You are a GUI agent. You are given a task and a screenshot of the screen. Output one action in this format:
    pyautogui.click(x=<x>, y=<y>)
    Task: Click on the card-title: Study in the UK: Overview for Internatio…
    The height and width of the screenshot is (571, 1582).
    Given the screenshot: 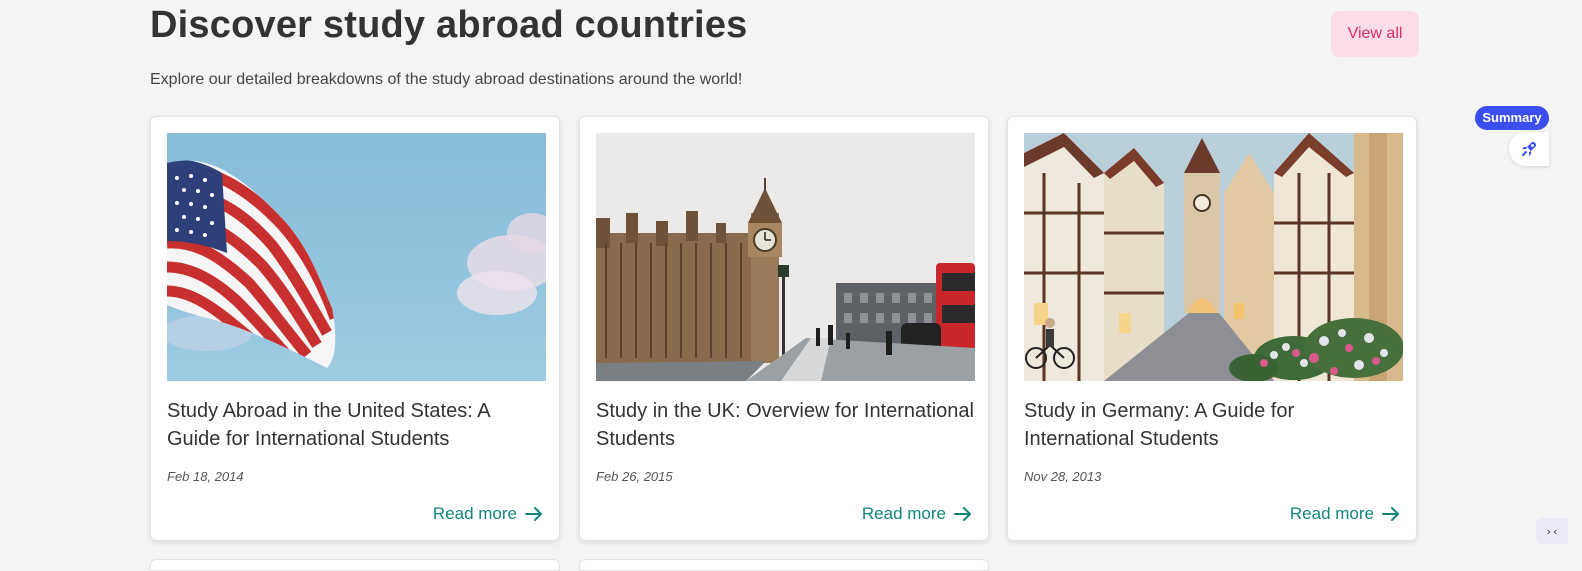 What is the action you would take?
    pyautogui.click(x=786, y=425)
    